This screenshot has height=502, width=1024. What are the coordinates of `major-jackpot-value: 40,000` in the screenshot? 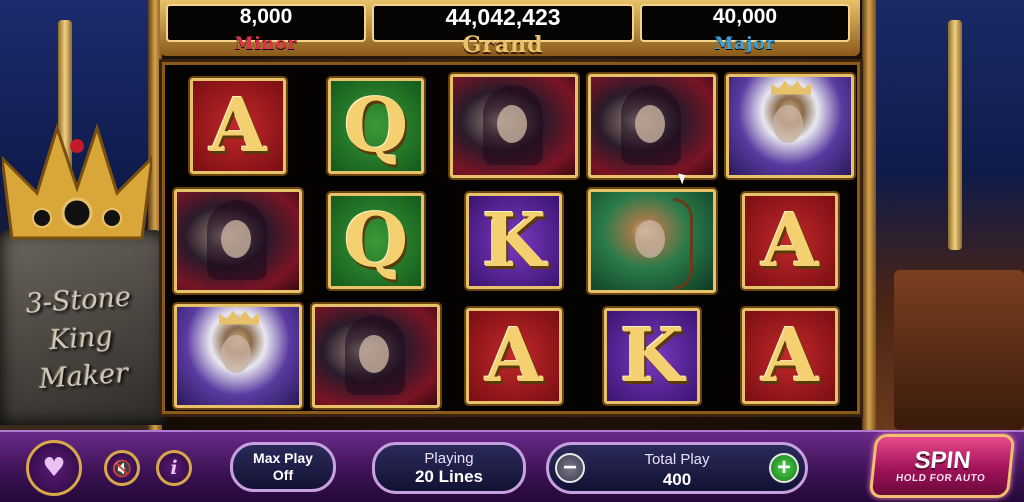 It's located at (745, 16).